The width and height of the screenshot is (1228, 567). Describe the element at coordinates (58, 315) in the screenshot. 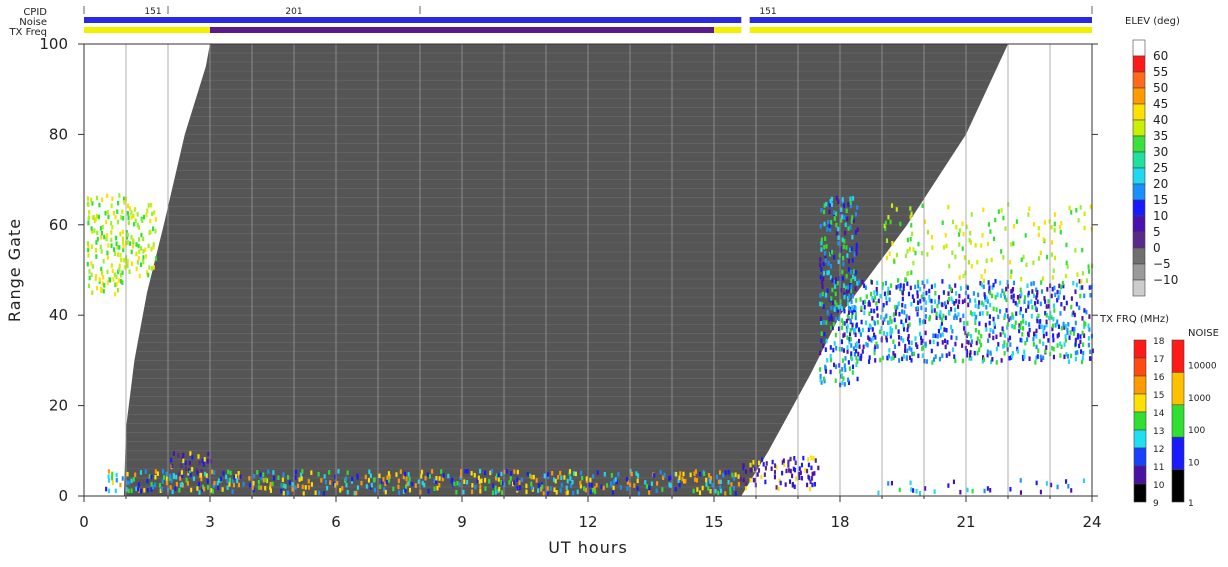

I see `y-tick-label: 40` at that location.